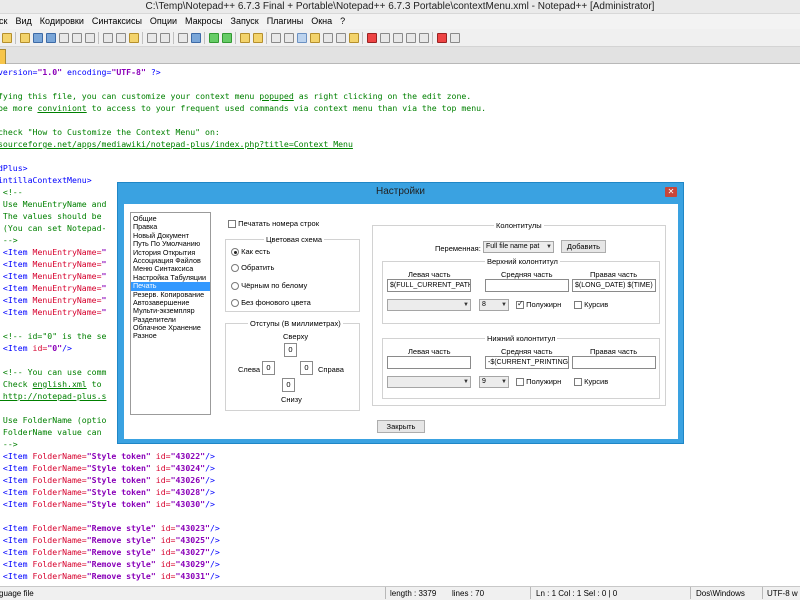 The height and width of the screenshot is (600, 800). What do you see at coordinates (163, 21) in the screenshot?
I see `menu-item: Опции` at bounding box center [163, 21].